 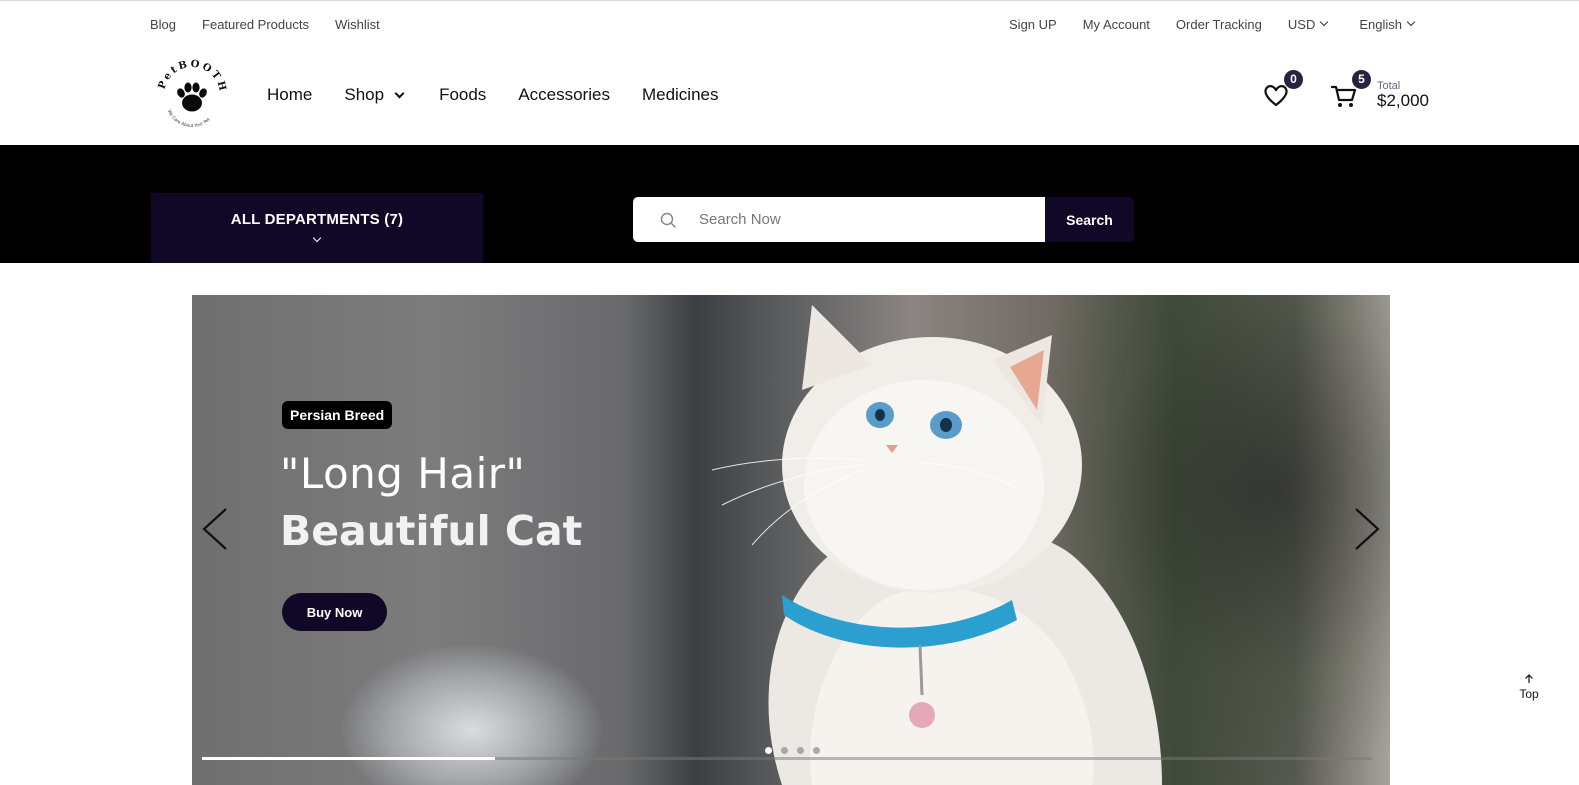 What do you see at coordinates (1282, 90) in the screenshot?
I see `wishlist-button: 0` at bounding box center [1282, 90].